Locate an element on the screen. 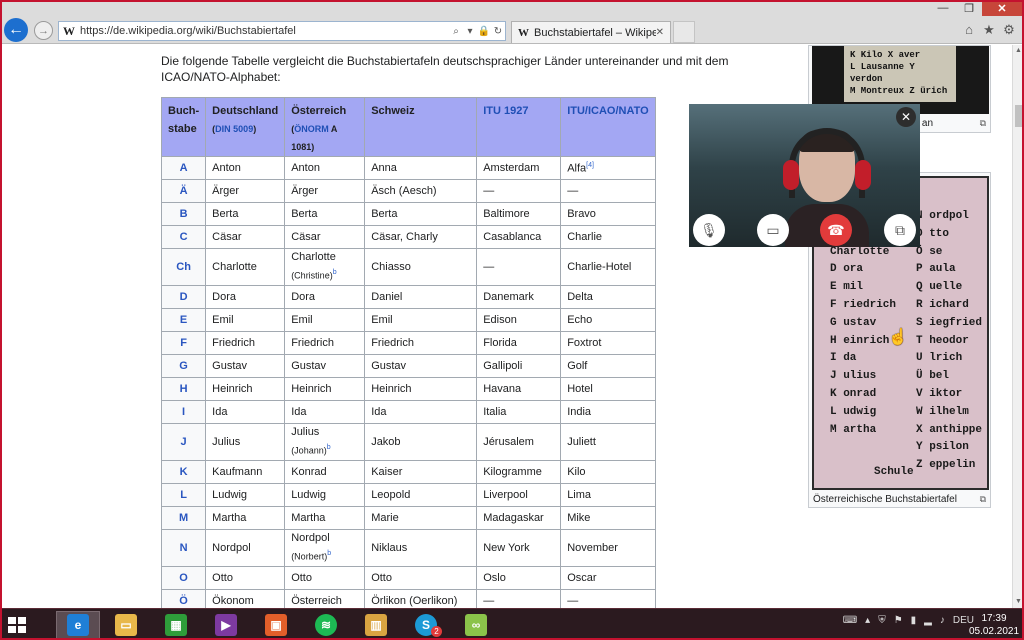  de-cell: Kaufmann is located at coordinates (245, 472).